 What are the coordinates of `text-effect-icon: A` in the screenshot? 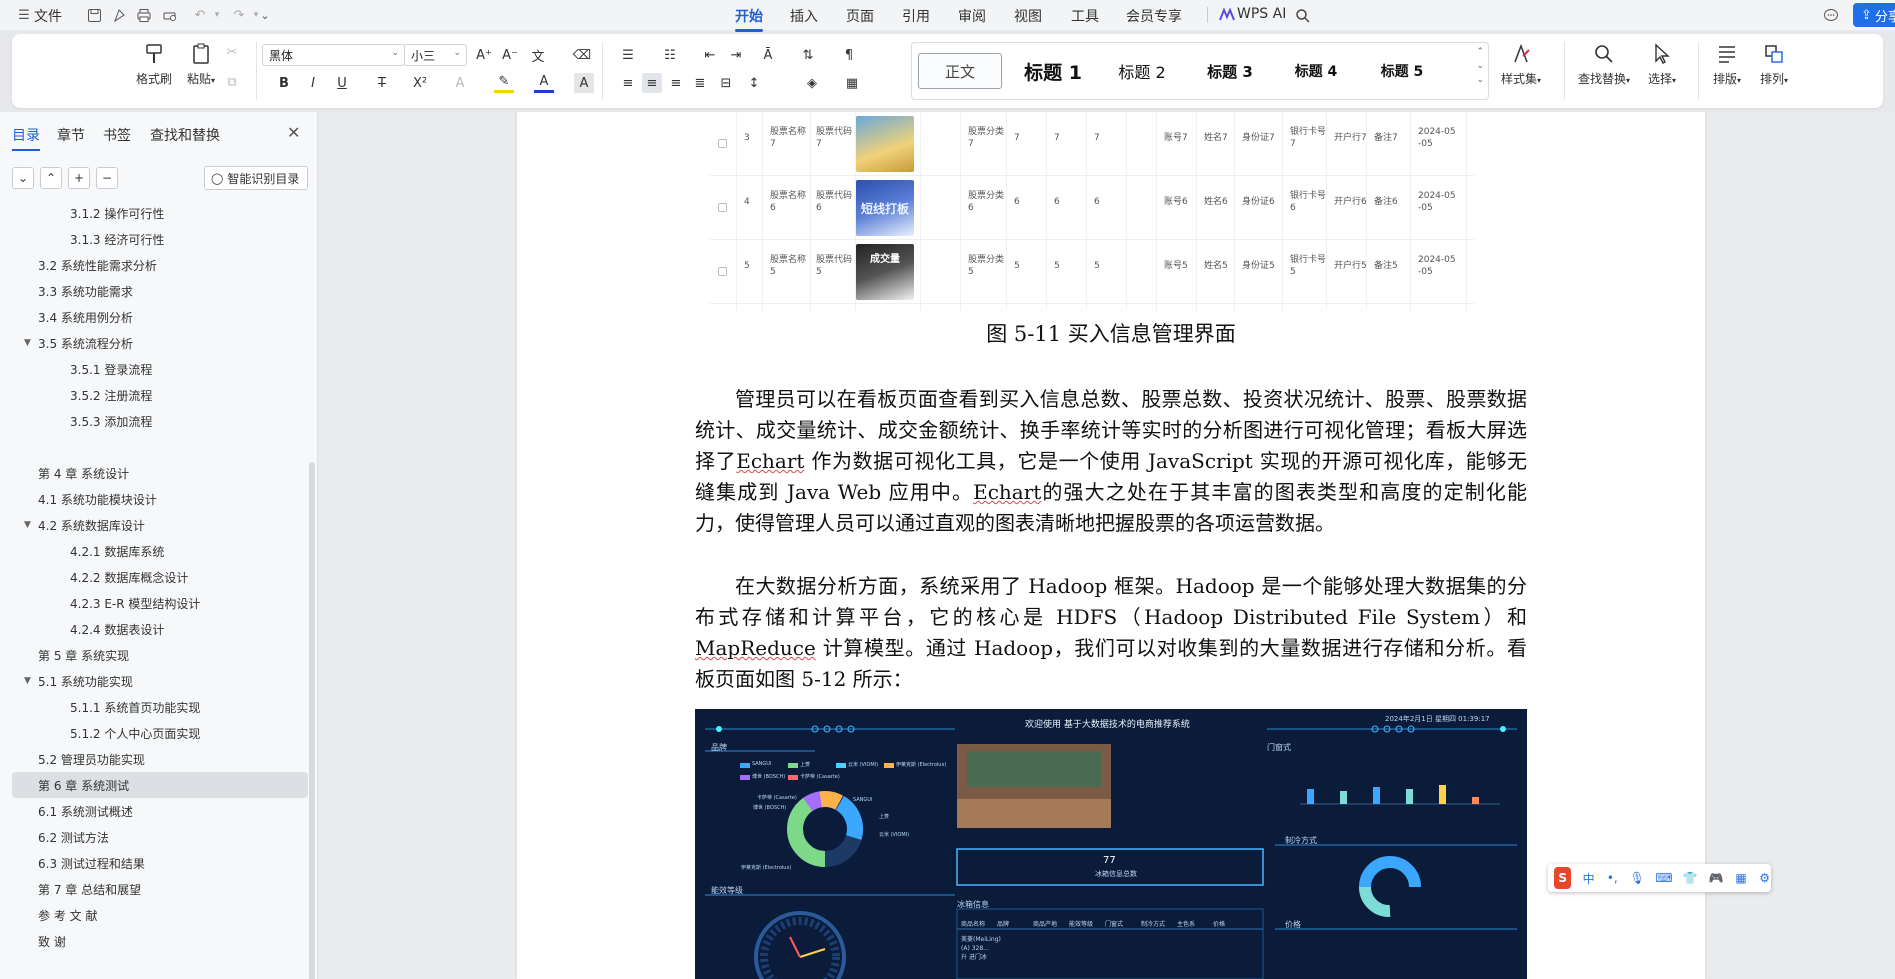 It's located at (460, 83).